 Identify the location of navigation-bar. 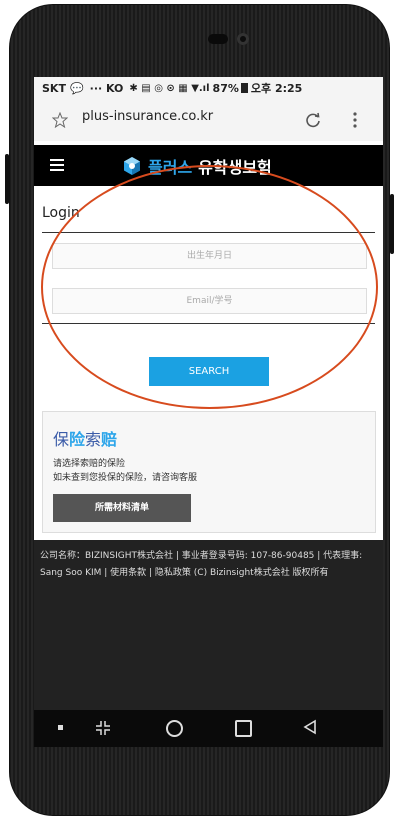
(208, 728).